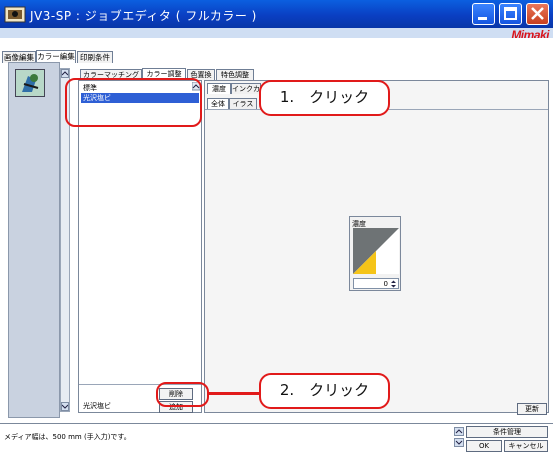 The height and width of the screenshot is (461, 553). Describe the element at coordinates (532, 409) in the screenshot. I see `update-button: 更新` at that location.